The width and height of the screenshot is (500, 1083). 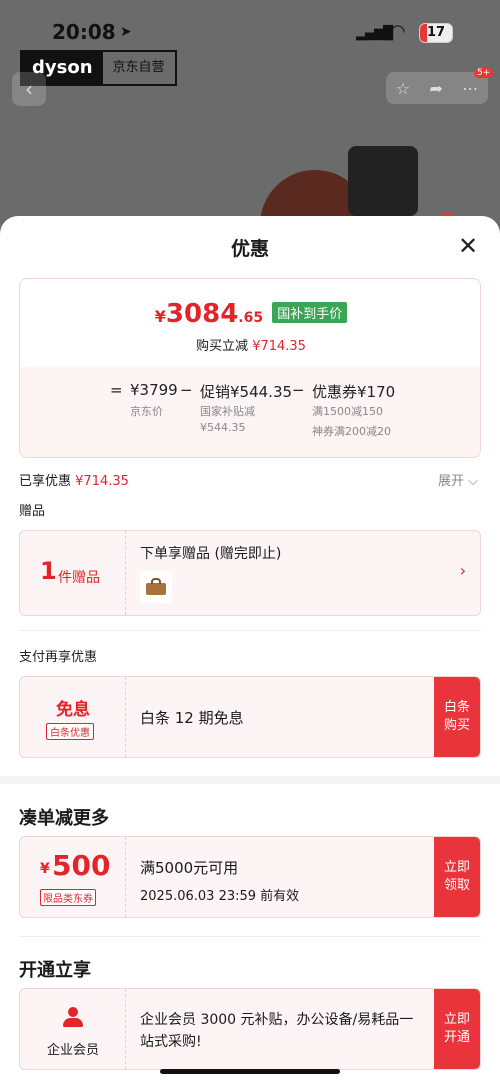 What do you see at coordinates (249, 249) in the screenshot?
I see `sheet-title: 优惠` at bounding box center [249, 249].